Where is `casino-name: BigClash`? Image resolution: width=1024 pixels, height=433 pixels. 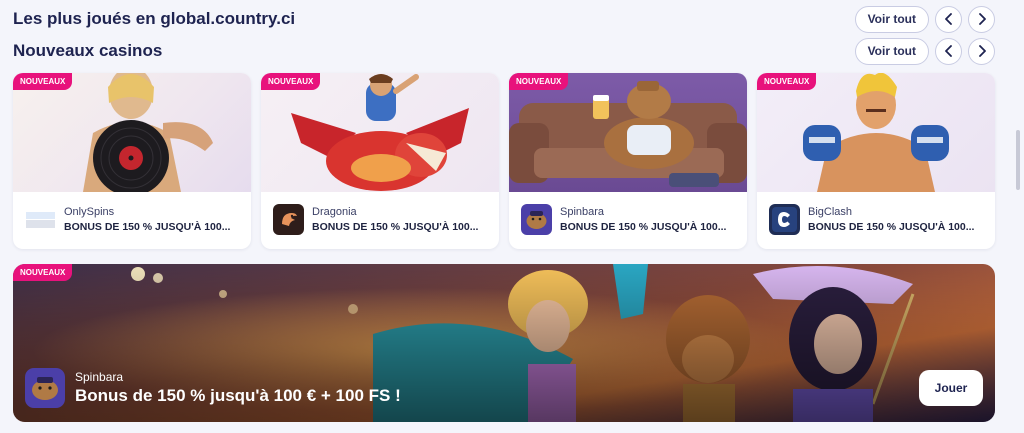
casino-name: BigClash is located at coordinates (830, 212).